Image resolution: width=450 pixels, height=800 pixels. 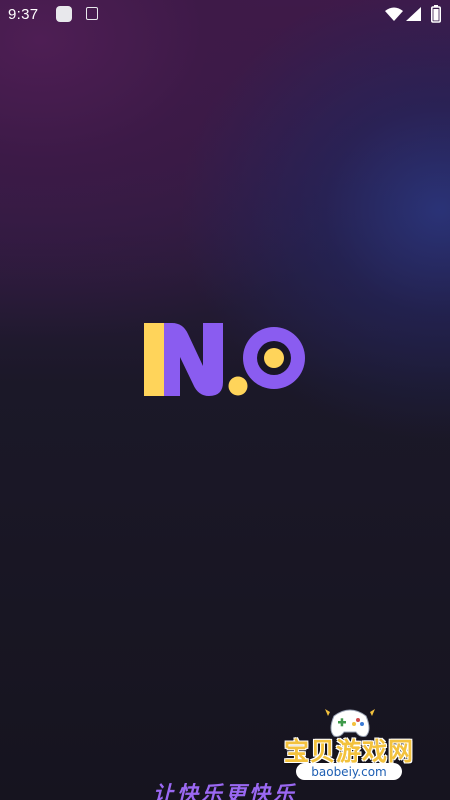 I want to click on status-bar: 9:37, so click(x=225, y=15).